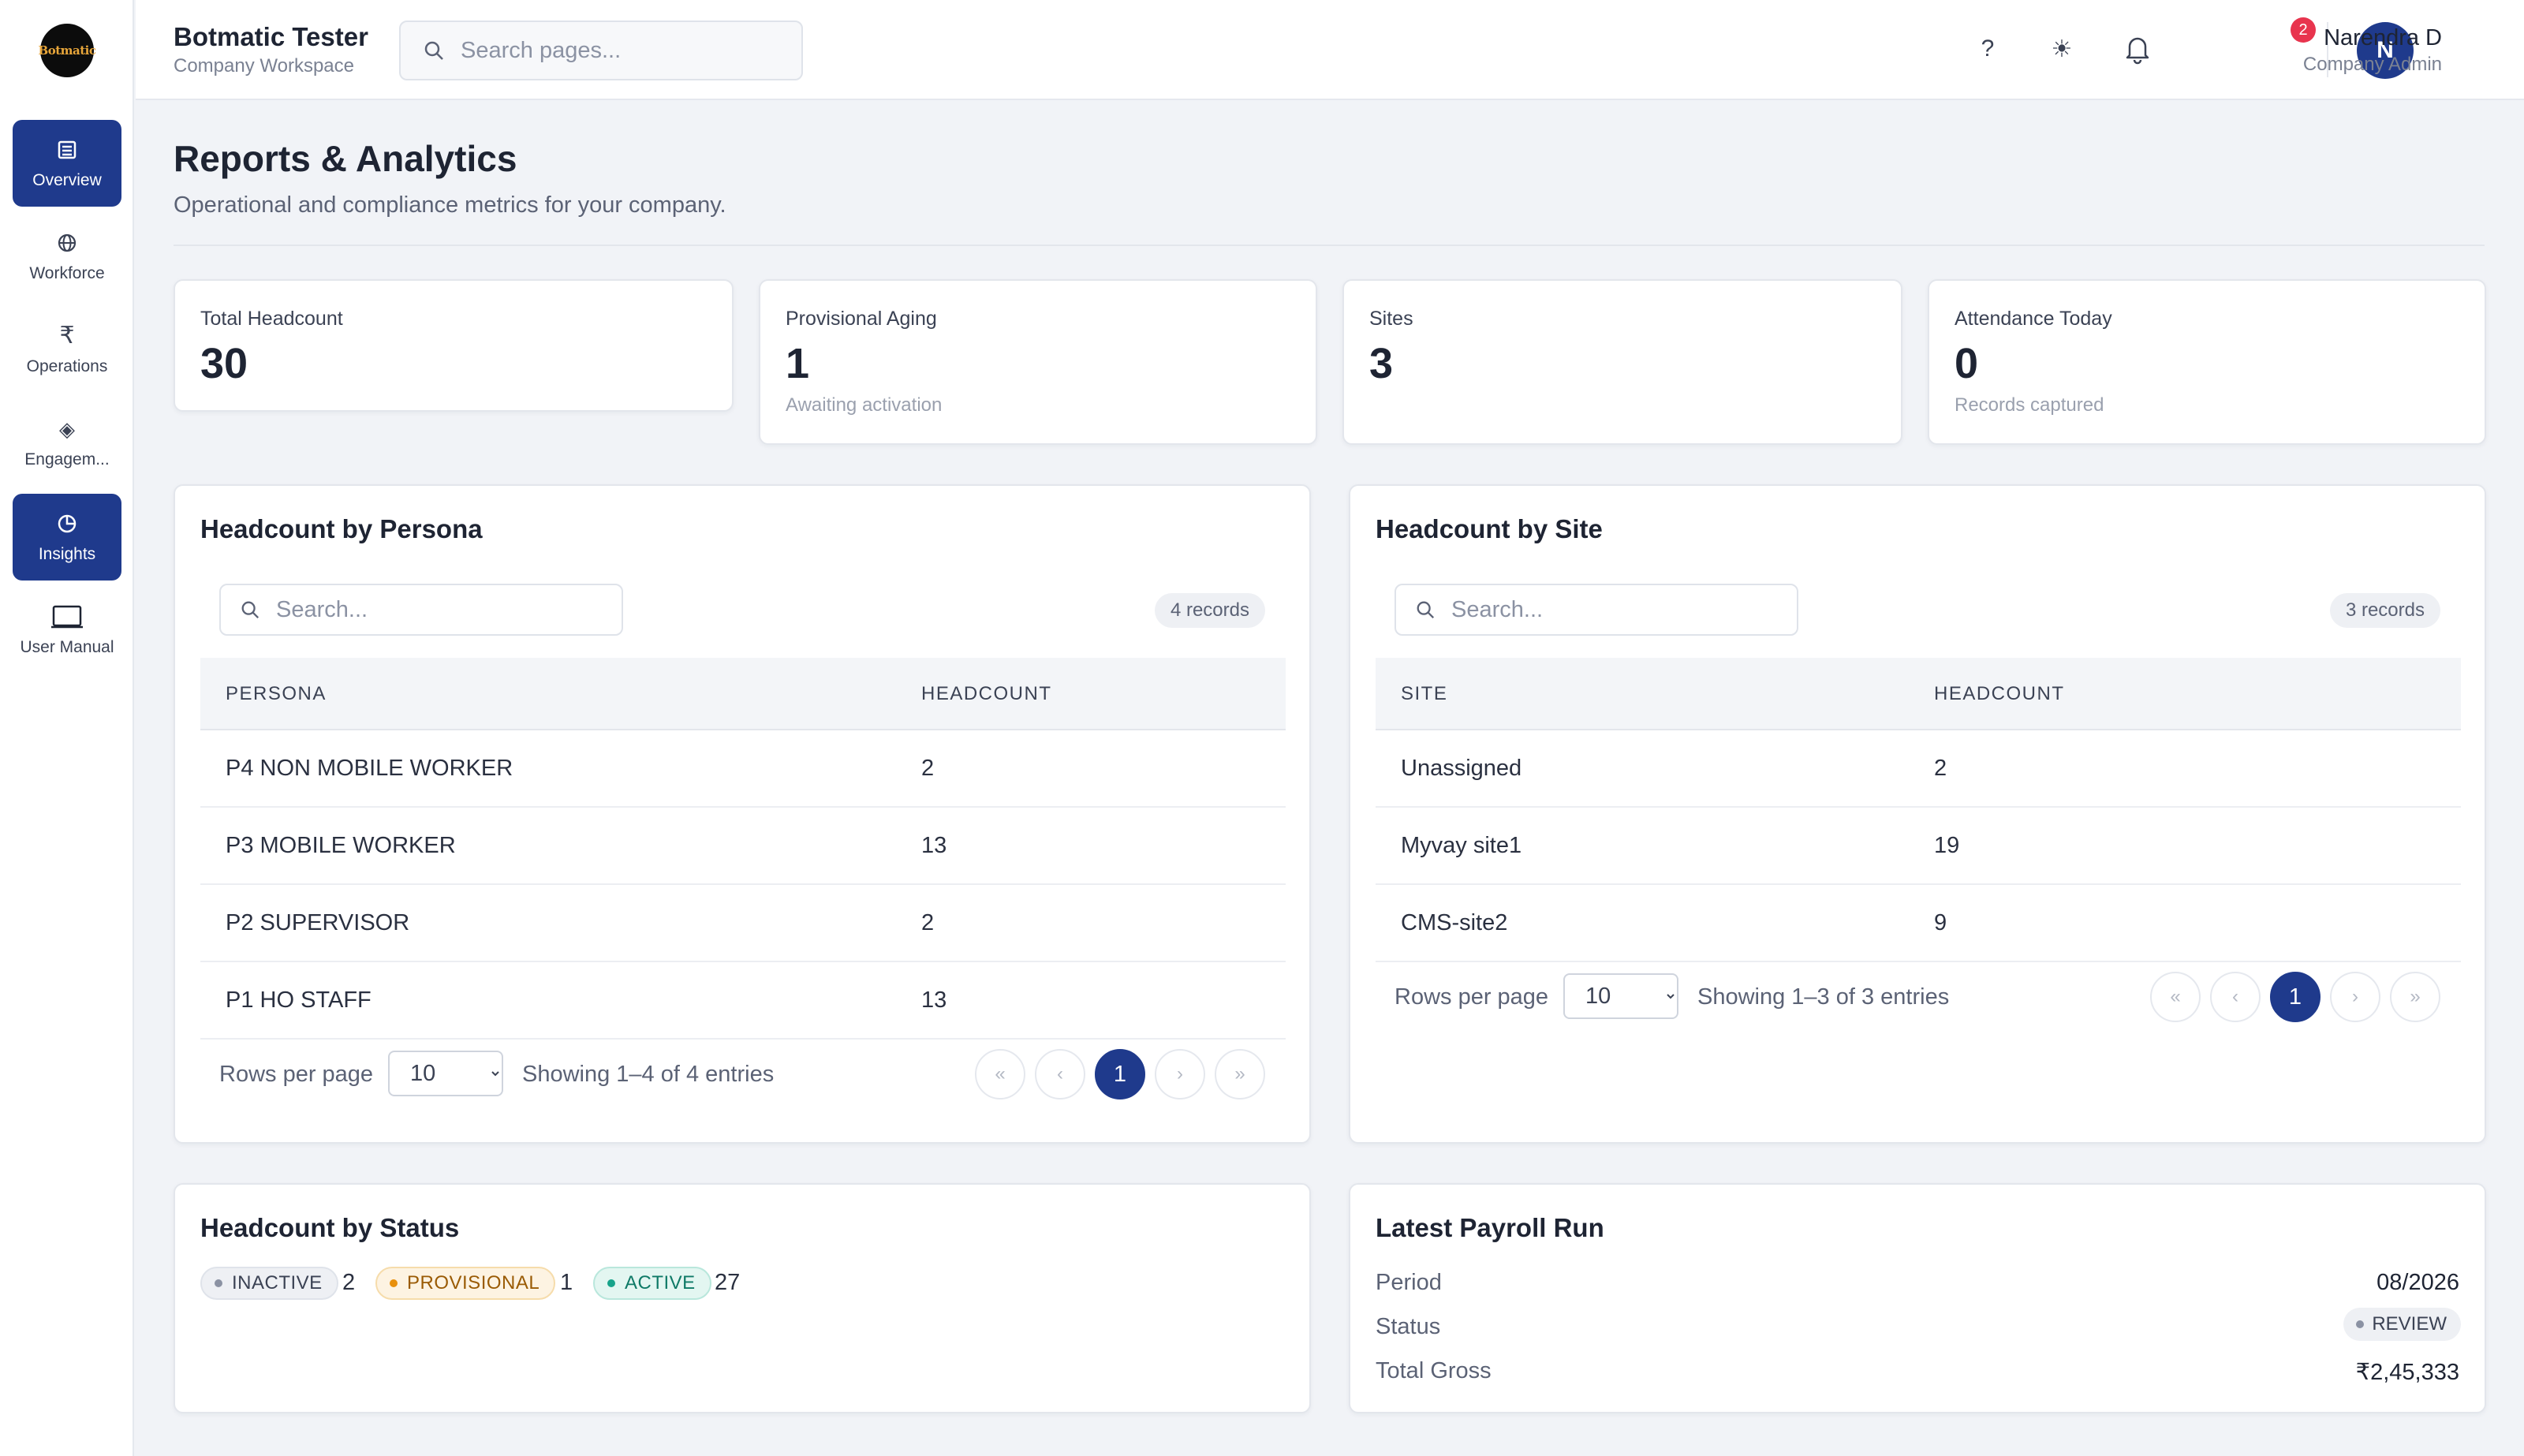 The image size is (2524, 1456). Describe the element at coordinates (2383, 38) in the screenshot. I see `user-name: Narendra D` at that location.